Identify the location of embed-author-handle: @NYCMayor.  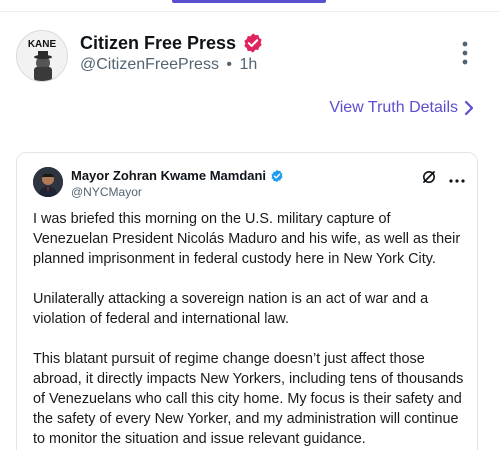
(106, 192).